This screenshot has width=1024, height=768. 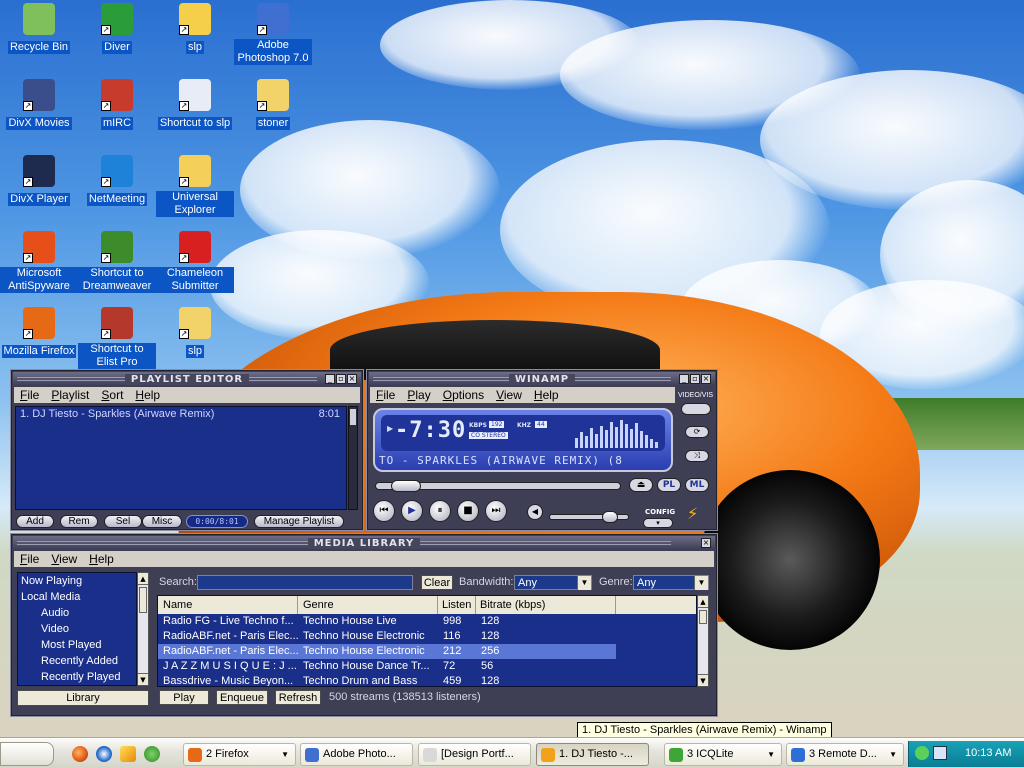 What do you see at coordinates (405, 486) in the screenshot?
I see `seek-thumb` at bounding box center [405, 486].